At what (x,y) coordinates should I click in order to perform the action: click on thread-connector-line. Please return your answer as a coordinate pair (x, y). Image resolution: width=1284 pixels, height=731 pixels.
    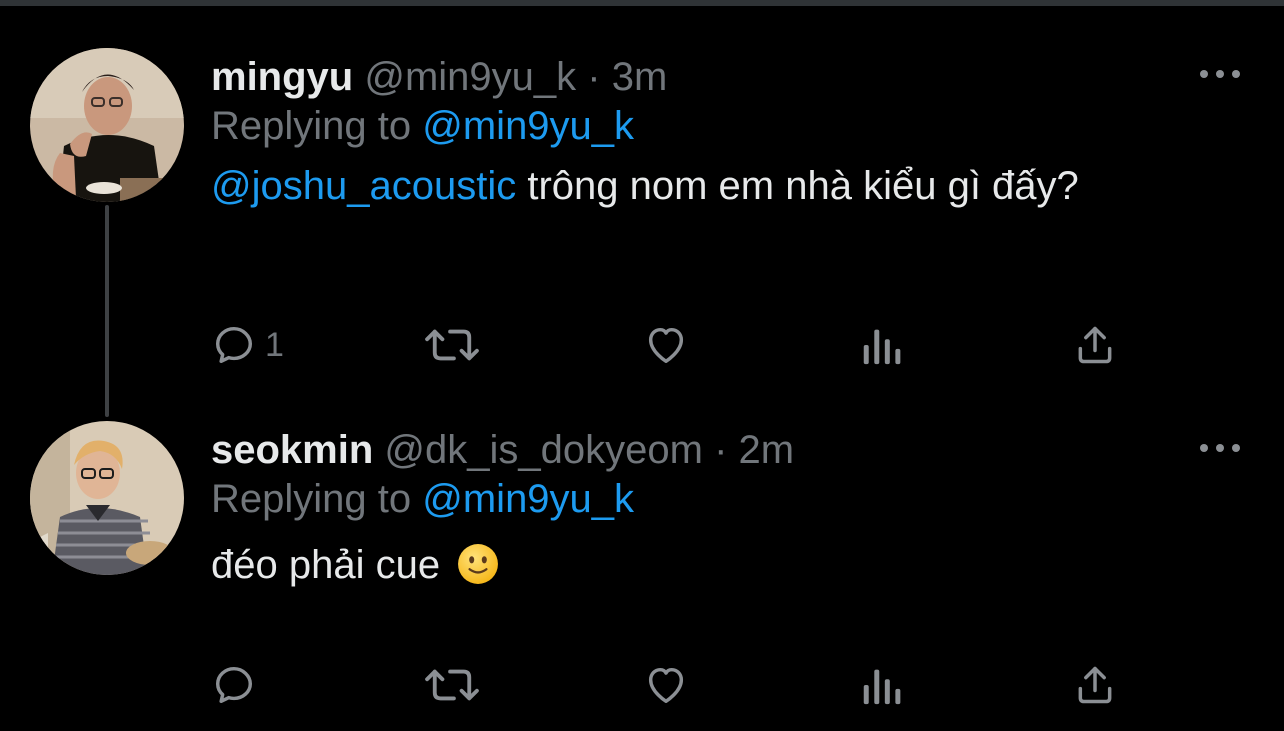
    Looking at the image, I should click on (107, 311).